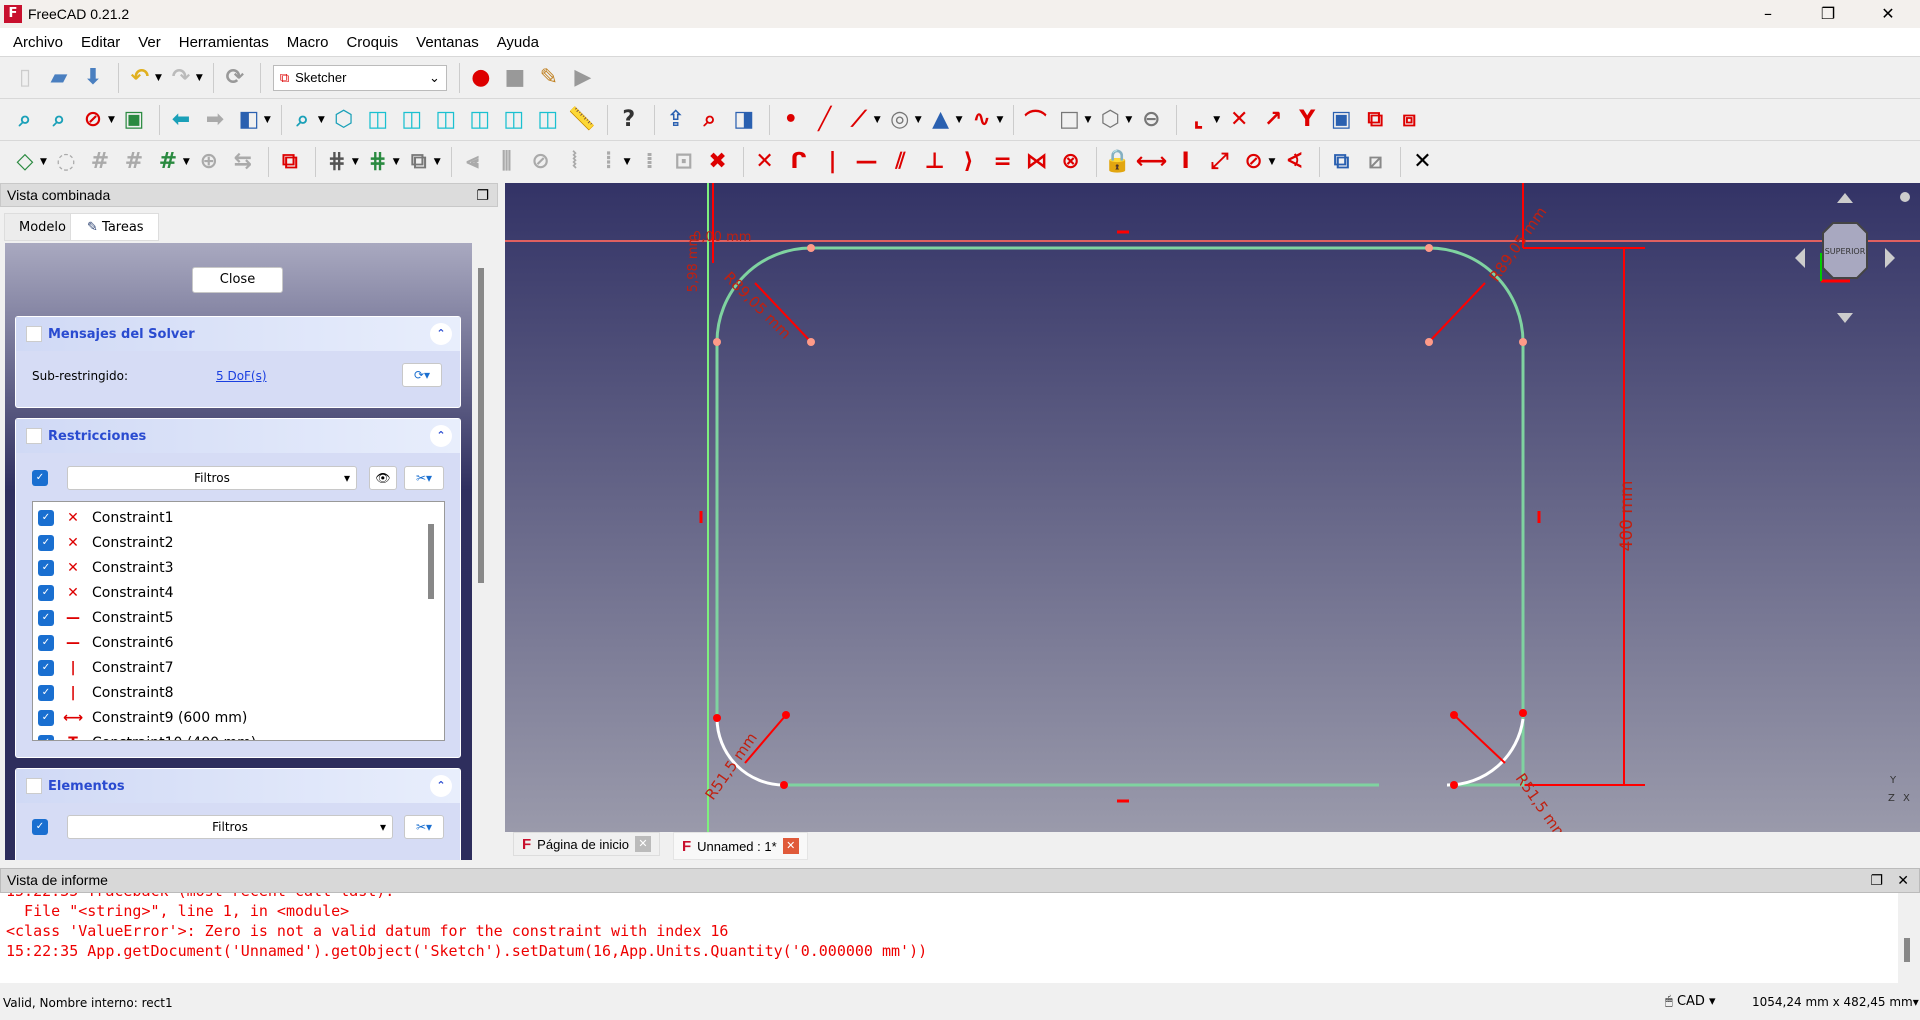 Image resolution: width=1920 pixels, height=1020 pixels. Describe the element at coordinates (1110, 120) in the screenshot. I see `polygon-icon: ⬡` at that location.